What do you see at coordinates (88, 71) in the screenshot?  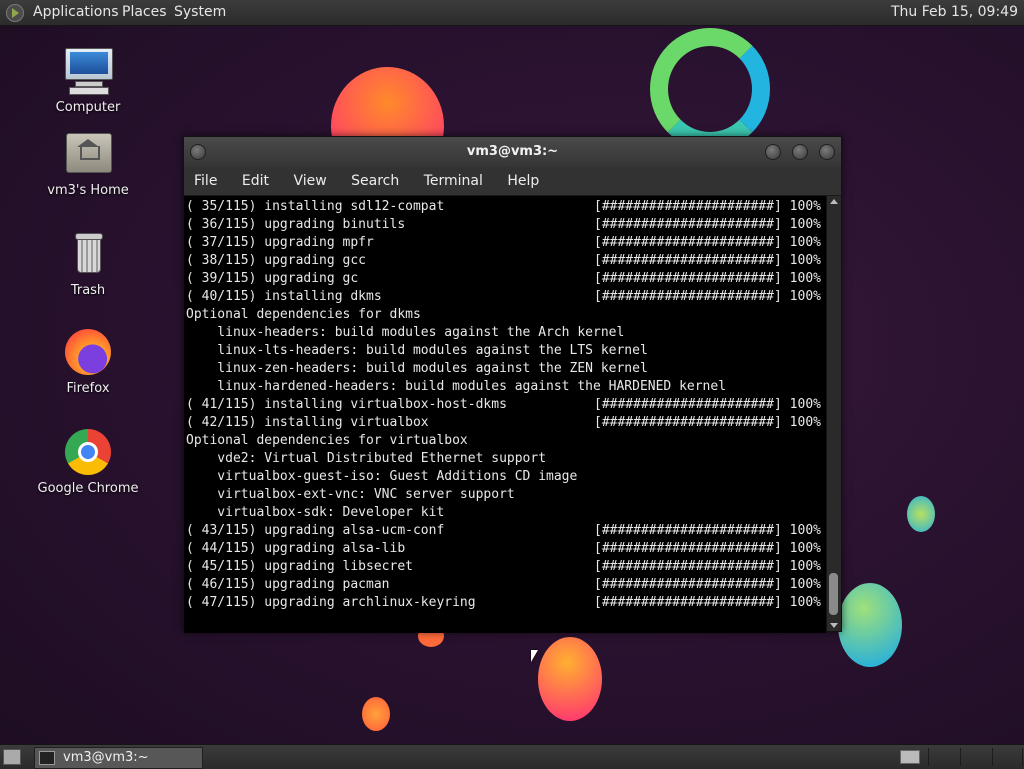 I see `computer-icon` at bounding box center [88, 71].